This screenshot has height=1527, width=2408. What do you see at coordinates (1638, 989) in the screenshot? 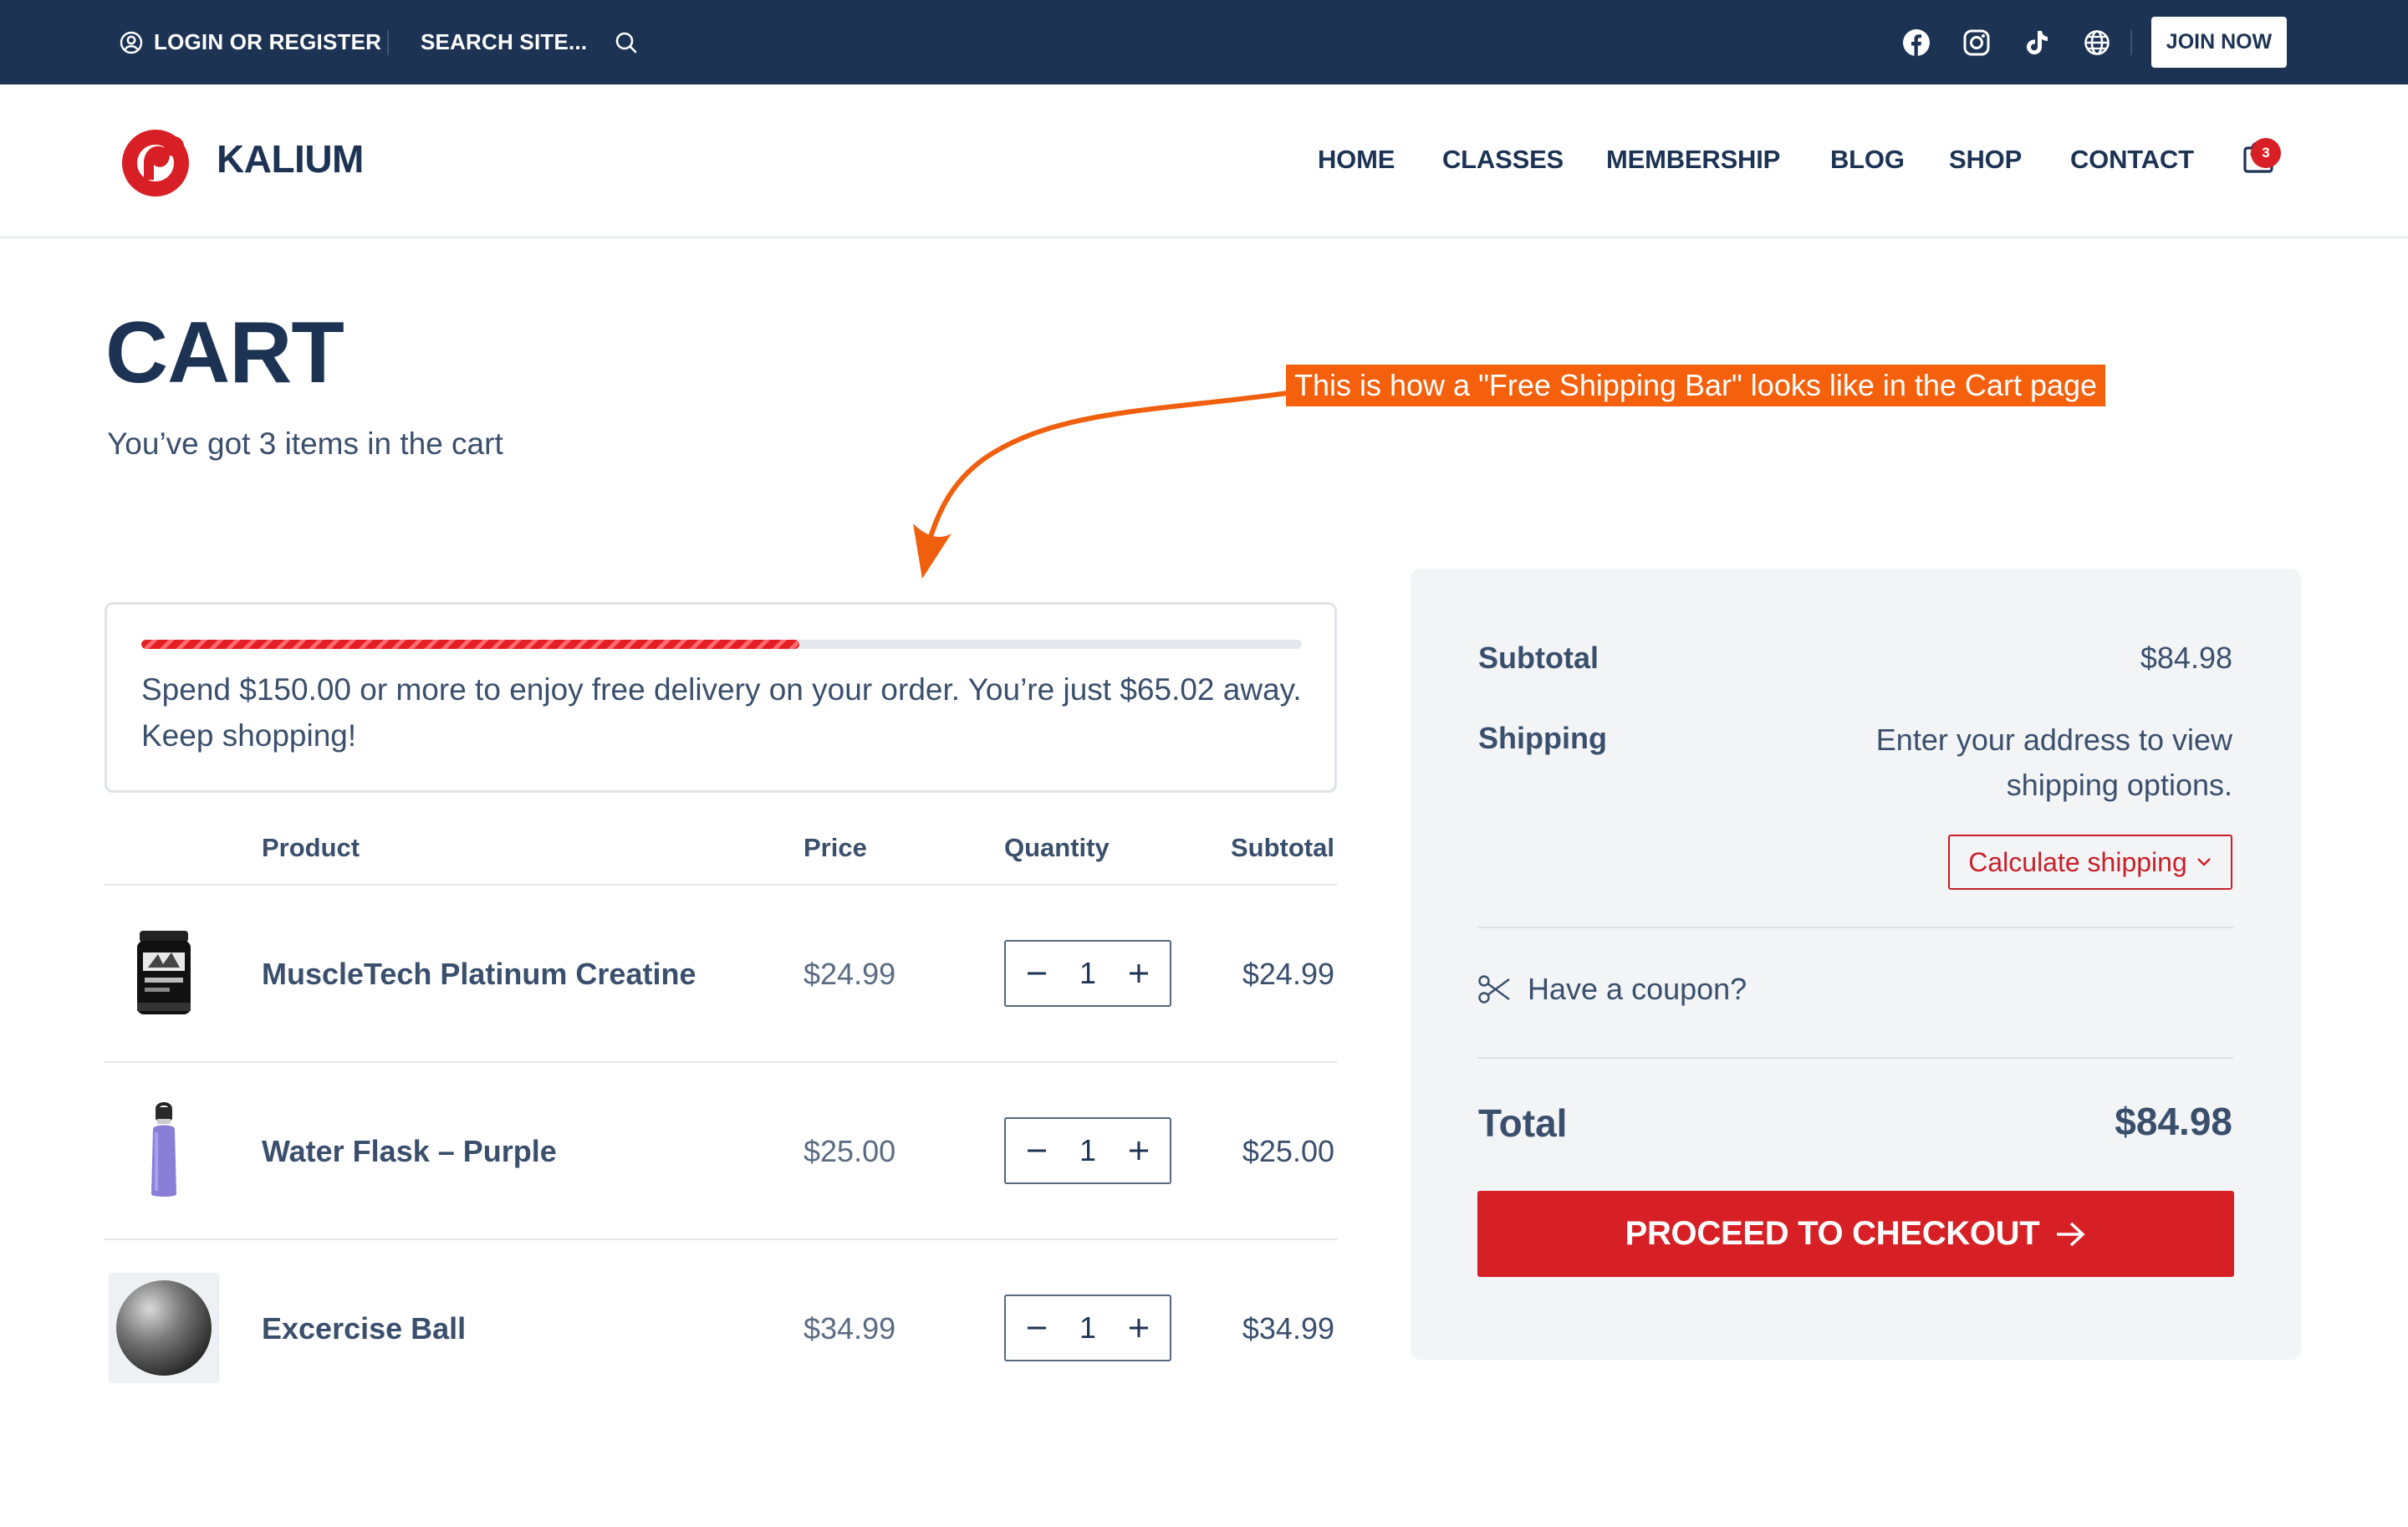
I see `coupon-label: Have a coupon?` at bounding box center [1638, 989].